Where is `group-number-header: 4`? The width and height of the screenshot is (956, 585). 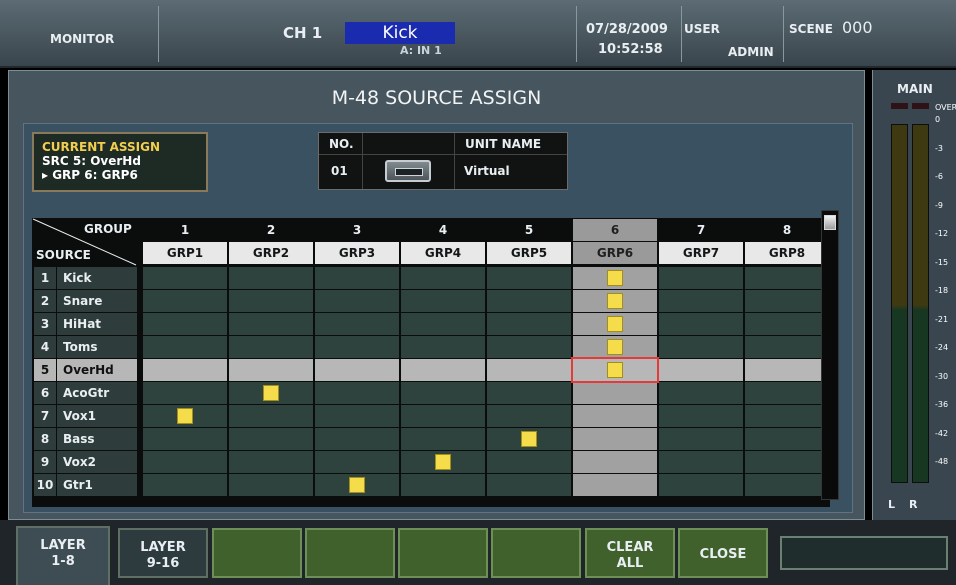 group-number-header: 4 is located at coordinates (443, 230).